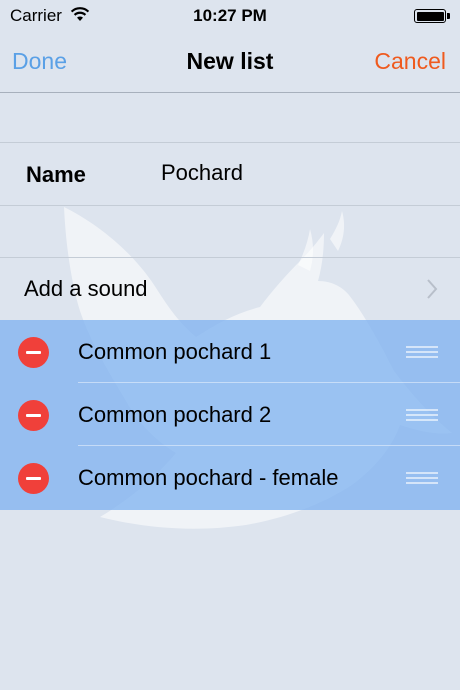 The image size is (460, 690). I want to click on sound-label: Common pochard - female, so click(208, 477).